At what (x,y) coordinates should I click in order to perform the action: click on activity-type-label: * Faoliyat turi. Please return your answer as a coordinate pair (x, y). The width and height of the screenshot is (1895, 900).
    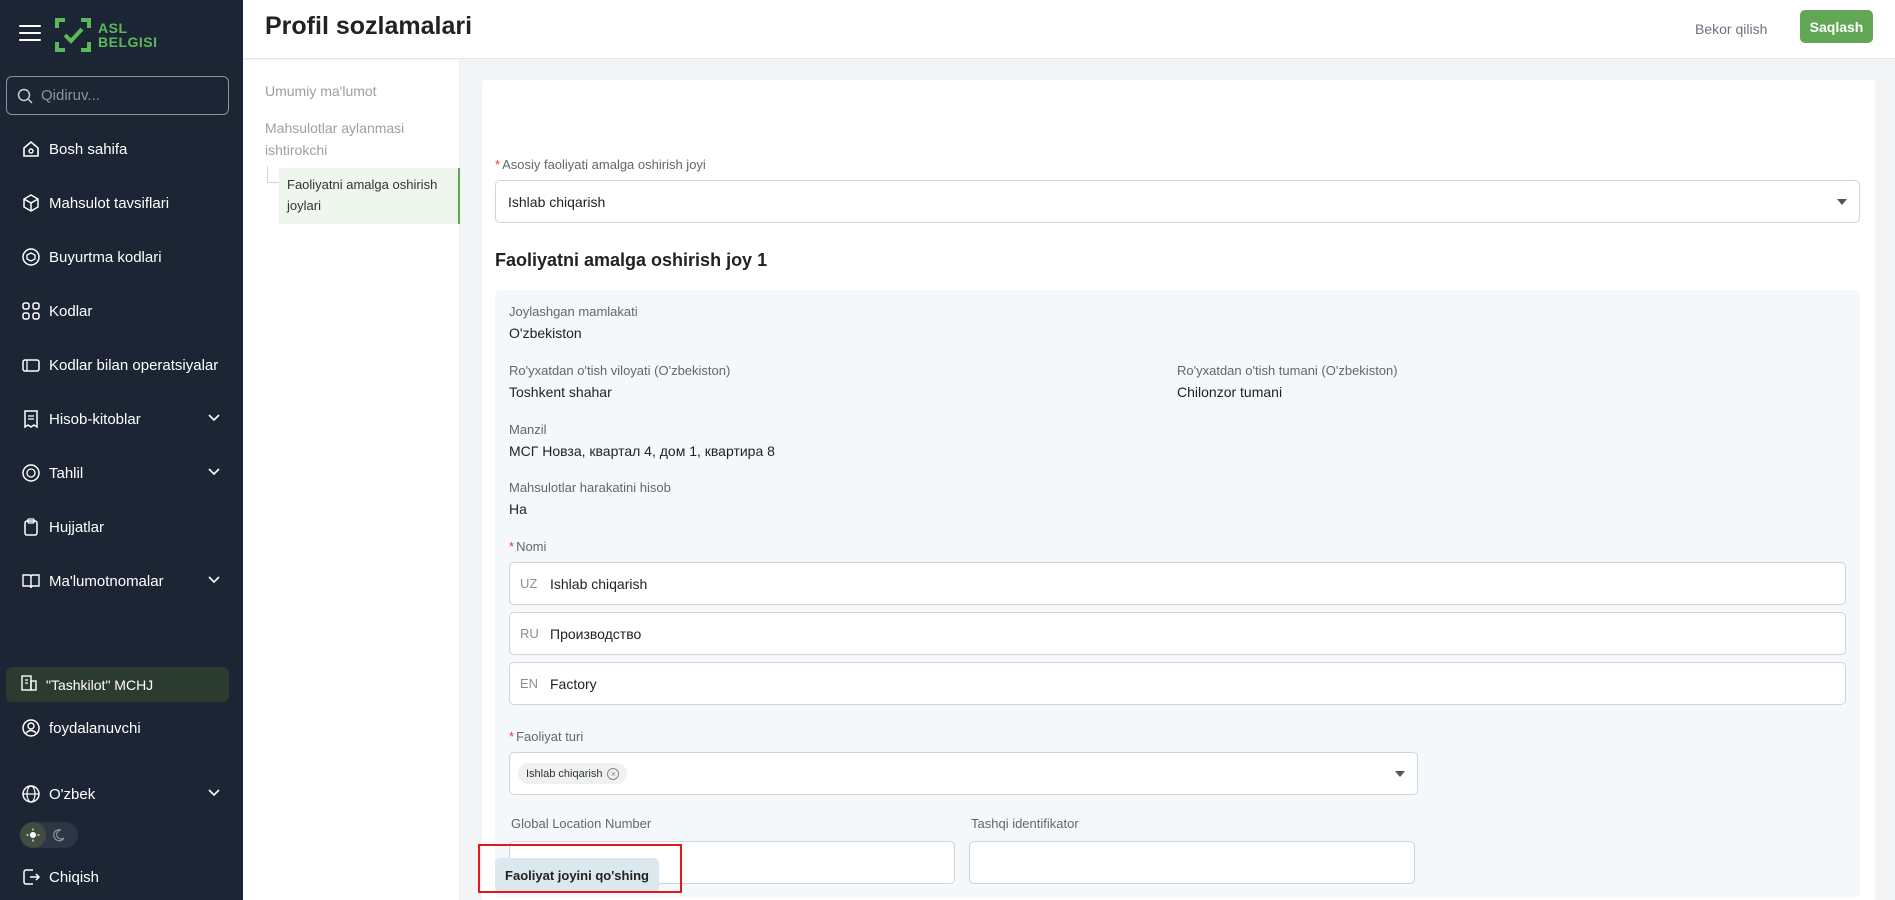
    Looking at the image, I should click on (546, 736).